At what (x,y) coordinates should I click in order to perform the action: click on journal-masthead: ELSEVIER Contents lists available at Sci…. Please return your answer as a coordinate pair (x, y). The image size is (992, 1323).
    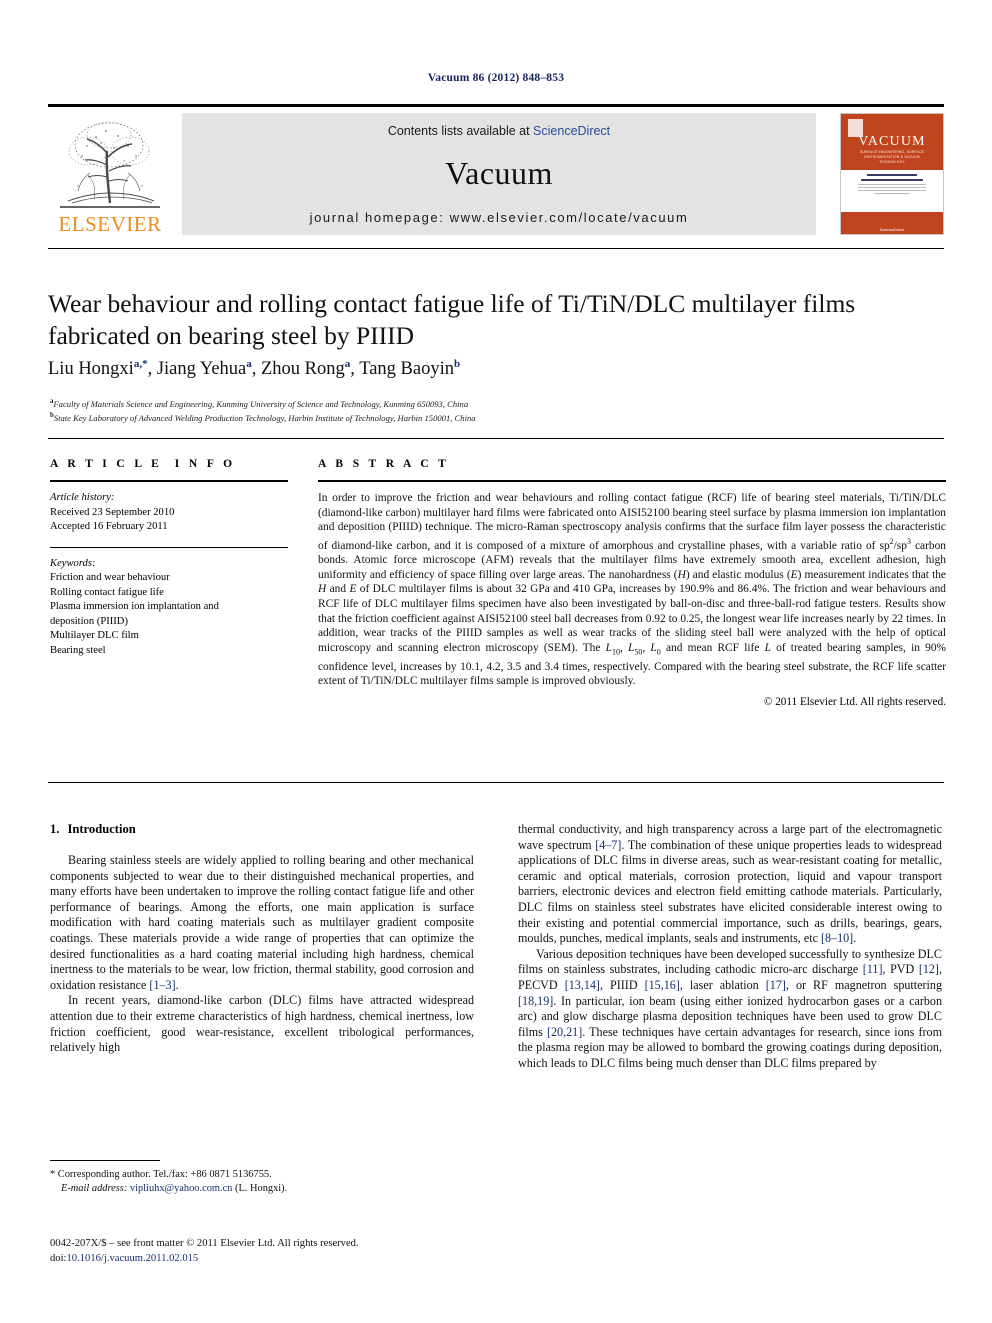
    Looking at the image, I should click on (496, 169).